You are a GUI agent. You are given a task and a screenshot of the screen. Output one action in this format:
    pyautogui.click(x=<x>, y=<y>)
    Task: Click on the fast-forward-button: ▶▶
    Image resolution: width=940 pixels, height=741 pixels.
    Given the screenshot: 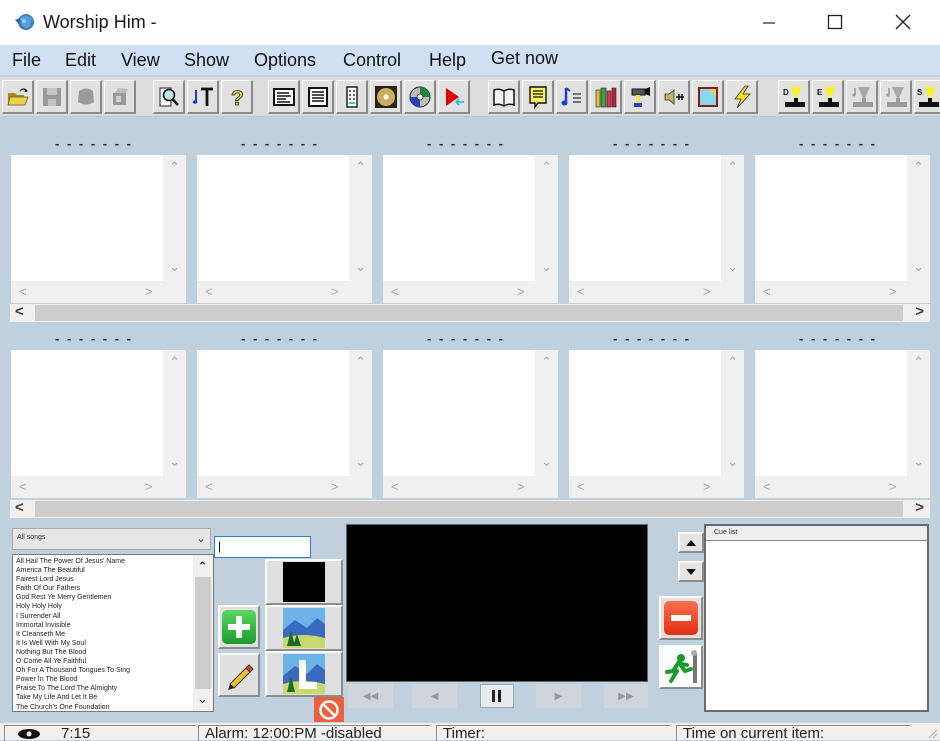 What is the action you would take?
    pyautogui.click(x=626, y=696)
    